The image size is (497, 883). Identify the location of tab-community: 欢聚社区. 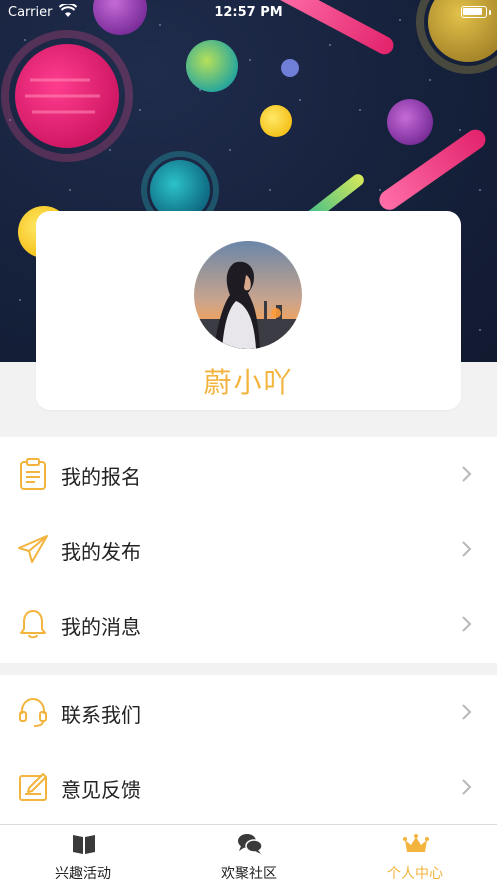
(249, 854).